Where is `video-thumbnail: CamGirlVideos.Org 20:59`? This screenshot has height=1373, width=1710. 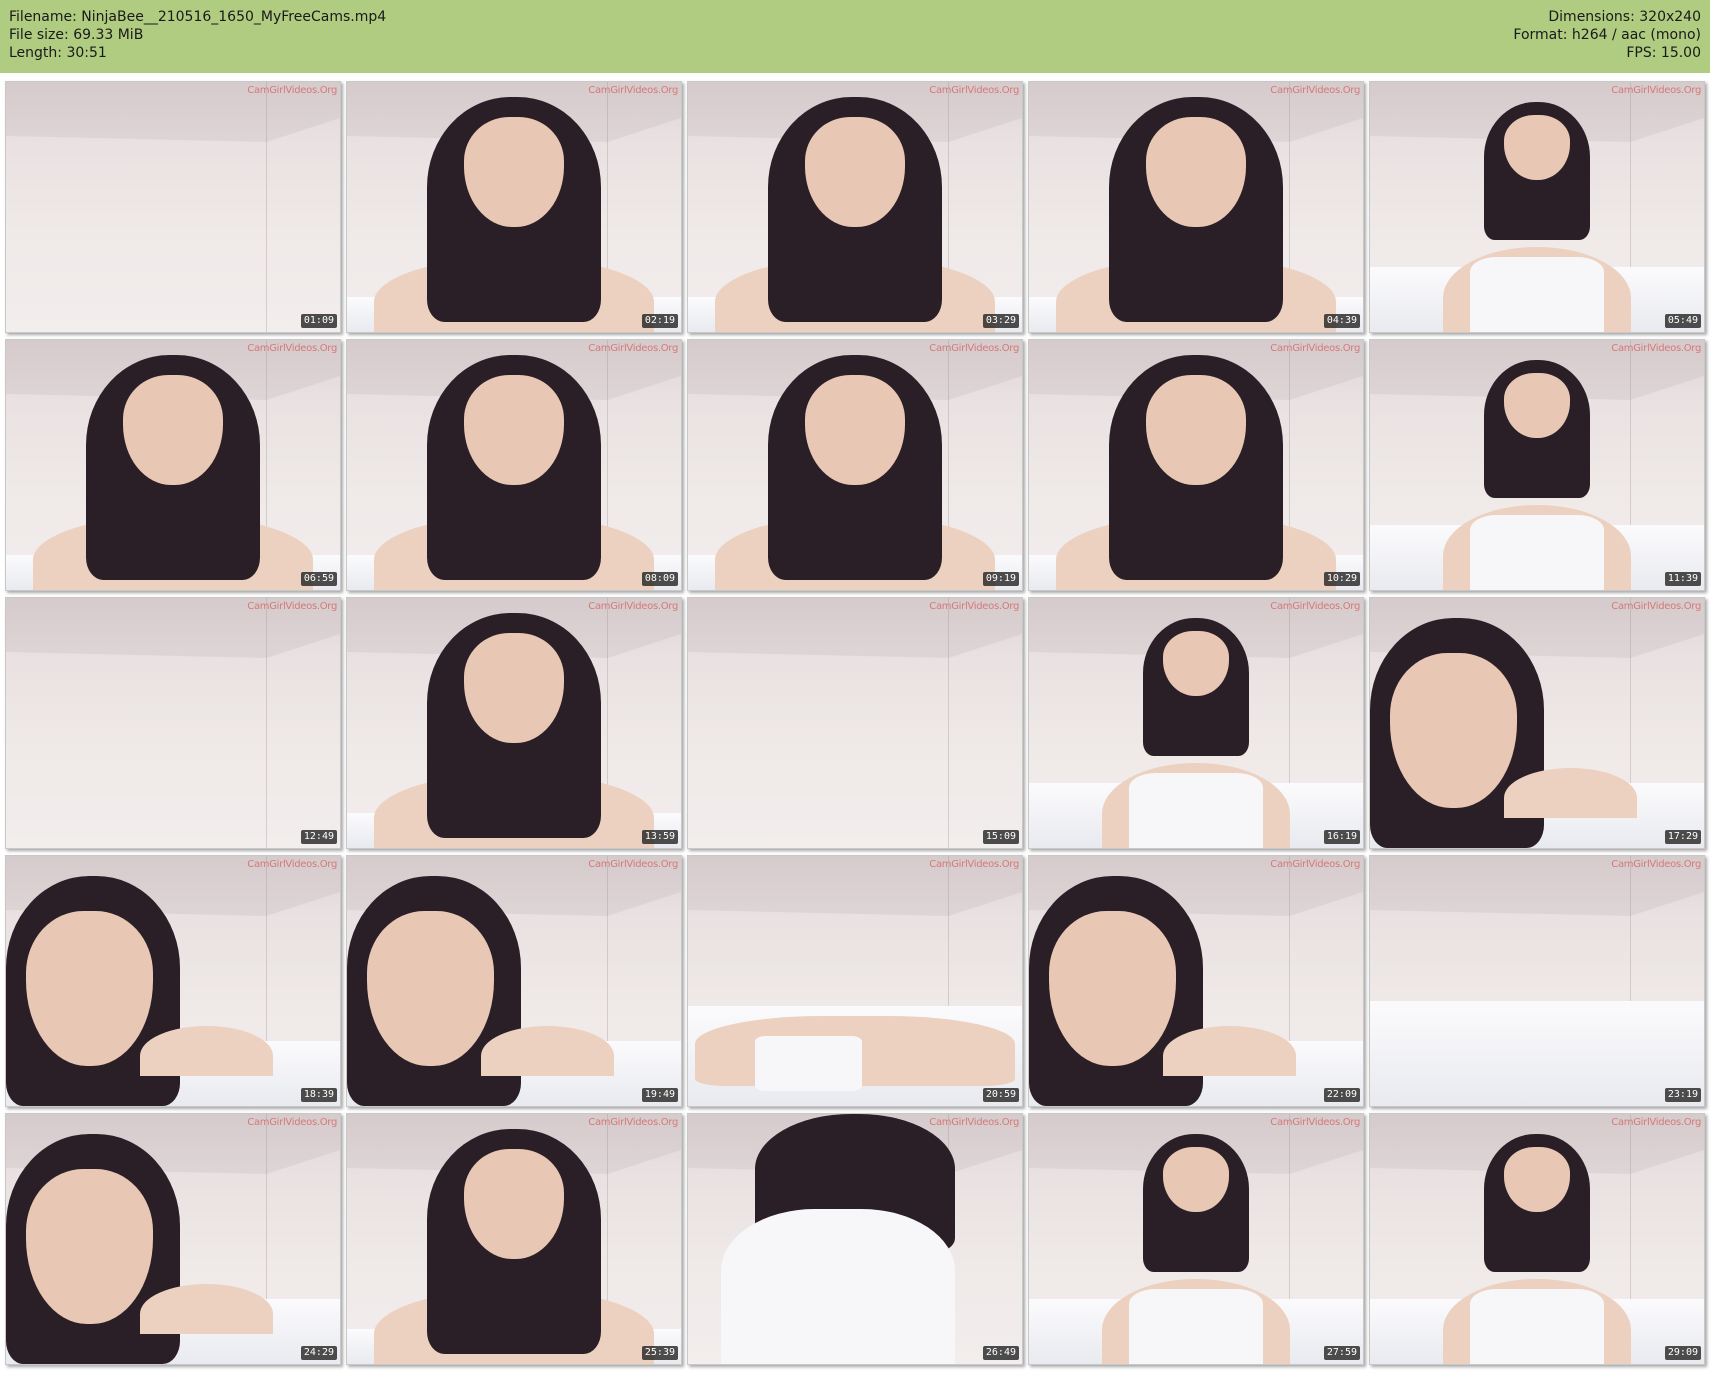 video-thumbnail: CamGirlVideos.Org 20:59 is located at coordinates (855, 981).